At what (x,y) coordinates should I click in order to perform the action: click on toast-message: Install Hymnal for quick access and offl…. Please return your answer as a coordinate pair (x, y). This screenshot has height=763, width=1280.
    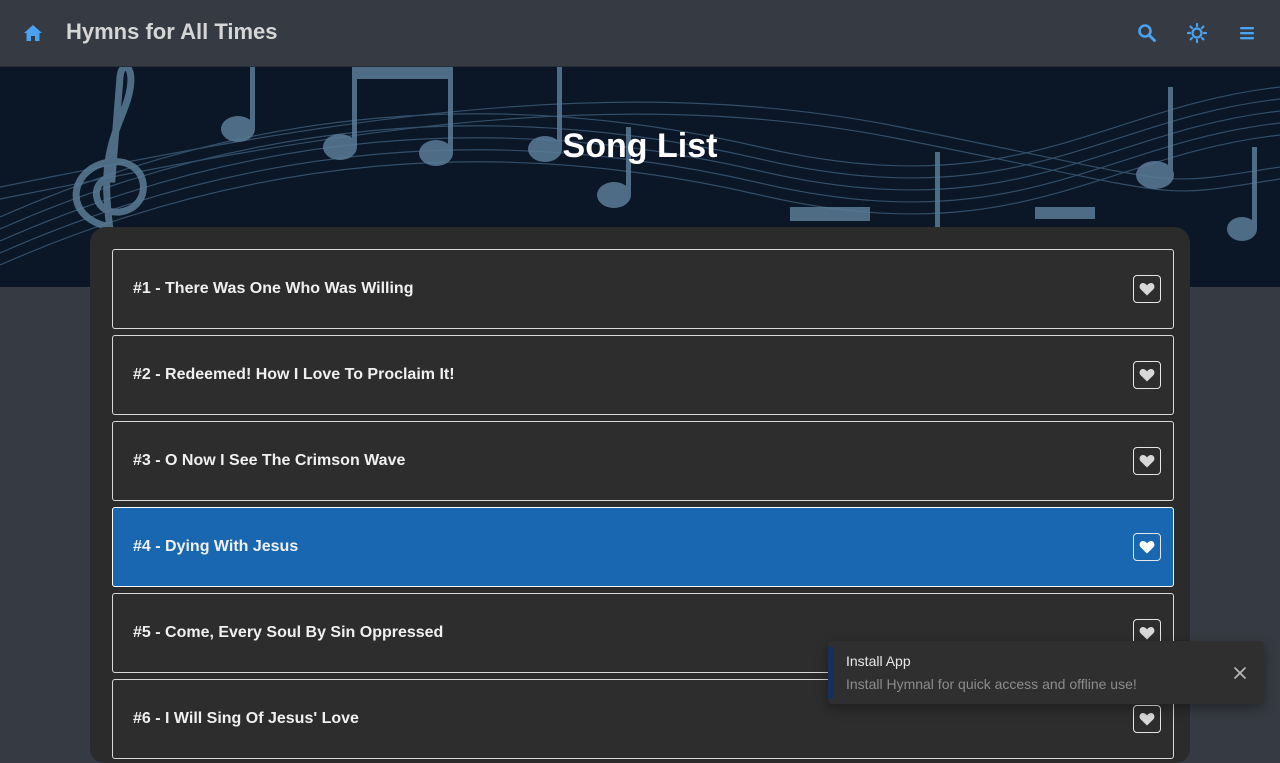
    Looking at the image, I should click on (991, 684).